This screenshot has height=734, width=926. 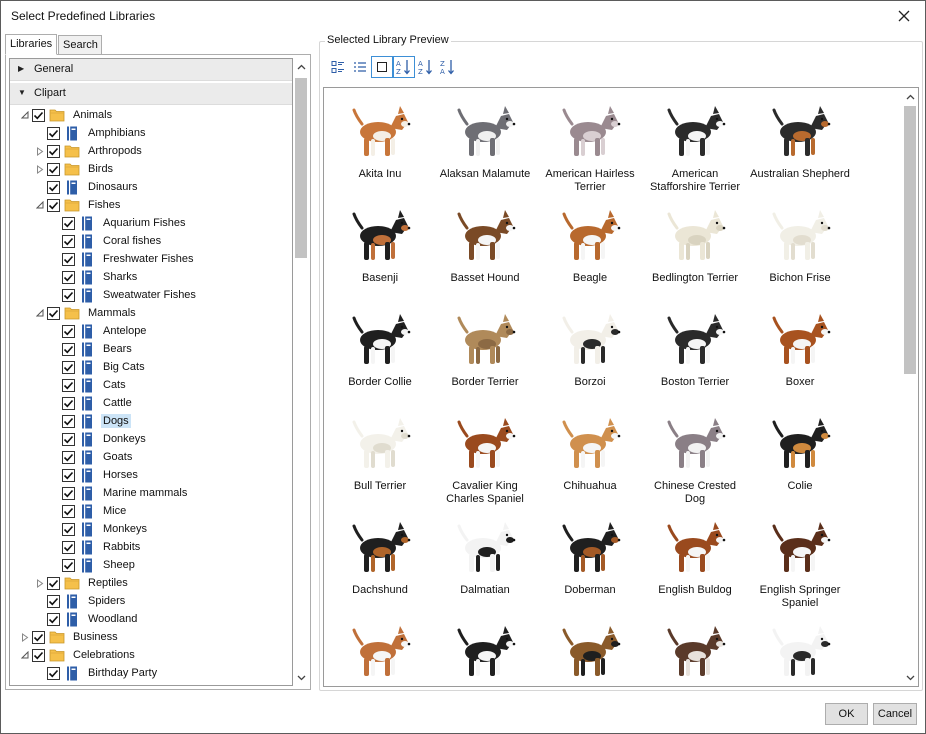 What do you see at coordinates (93, 565) in the screenshot?
I see `tree-node: Sheep` at bounding box center [93, 565].